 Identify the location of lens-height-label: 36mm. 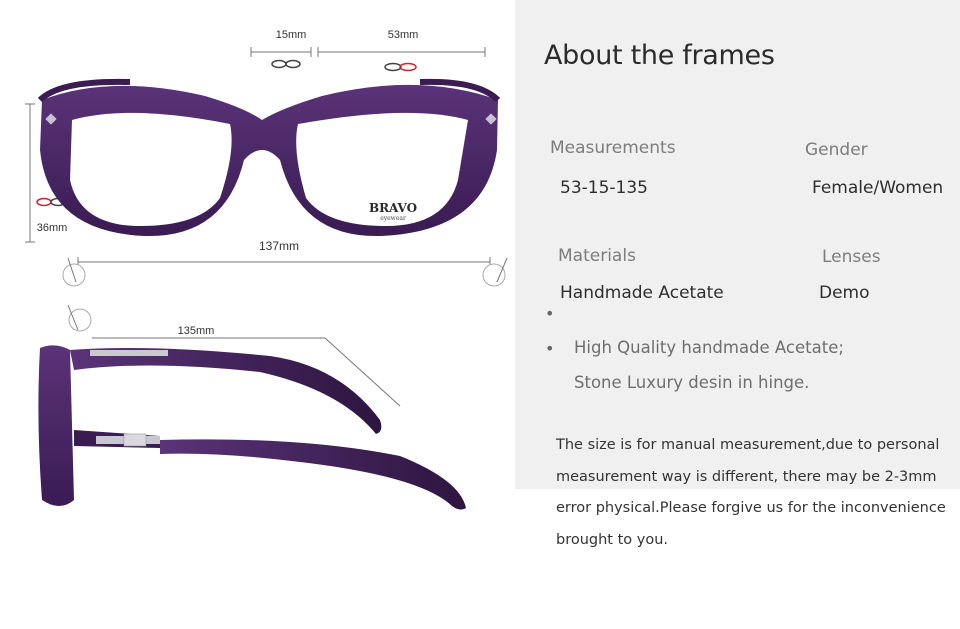
(52, 228).